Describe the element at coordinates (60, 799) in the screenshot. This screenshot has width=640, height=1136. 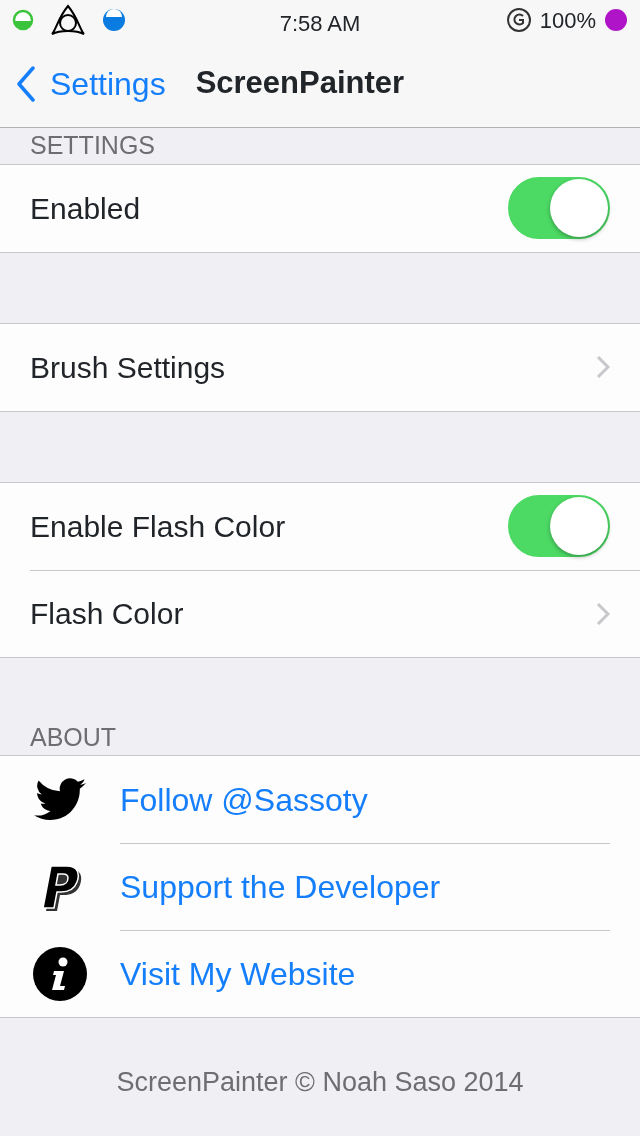
I see `bird-icon` at that location.